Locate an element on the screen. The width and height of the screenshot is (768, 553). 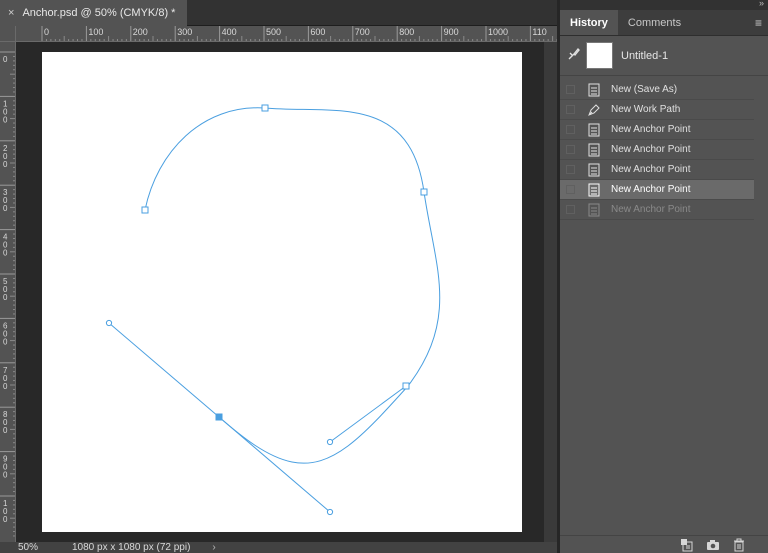
ruler-label: 1000 is located at coordinates (498, 32).